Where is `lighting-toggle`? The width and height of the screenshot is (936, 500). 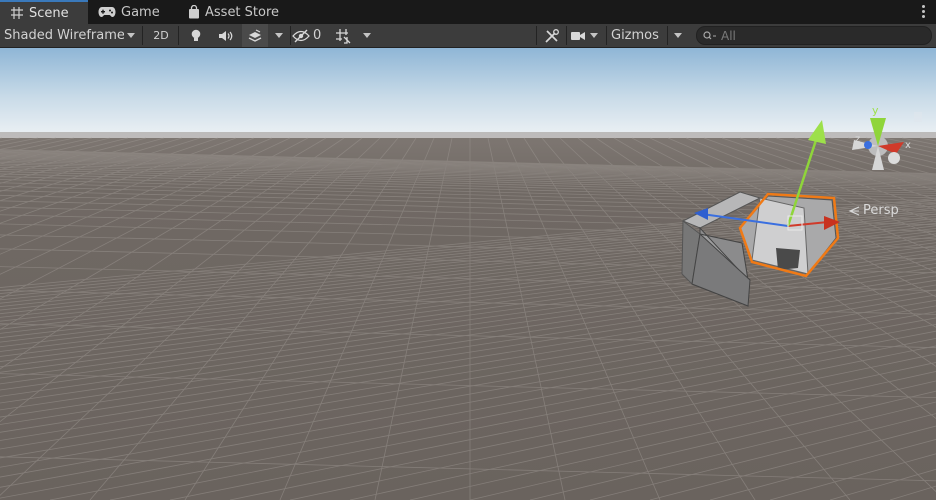 lighting-toggle is located at coordinates (196, 35).